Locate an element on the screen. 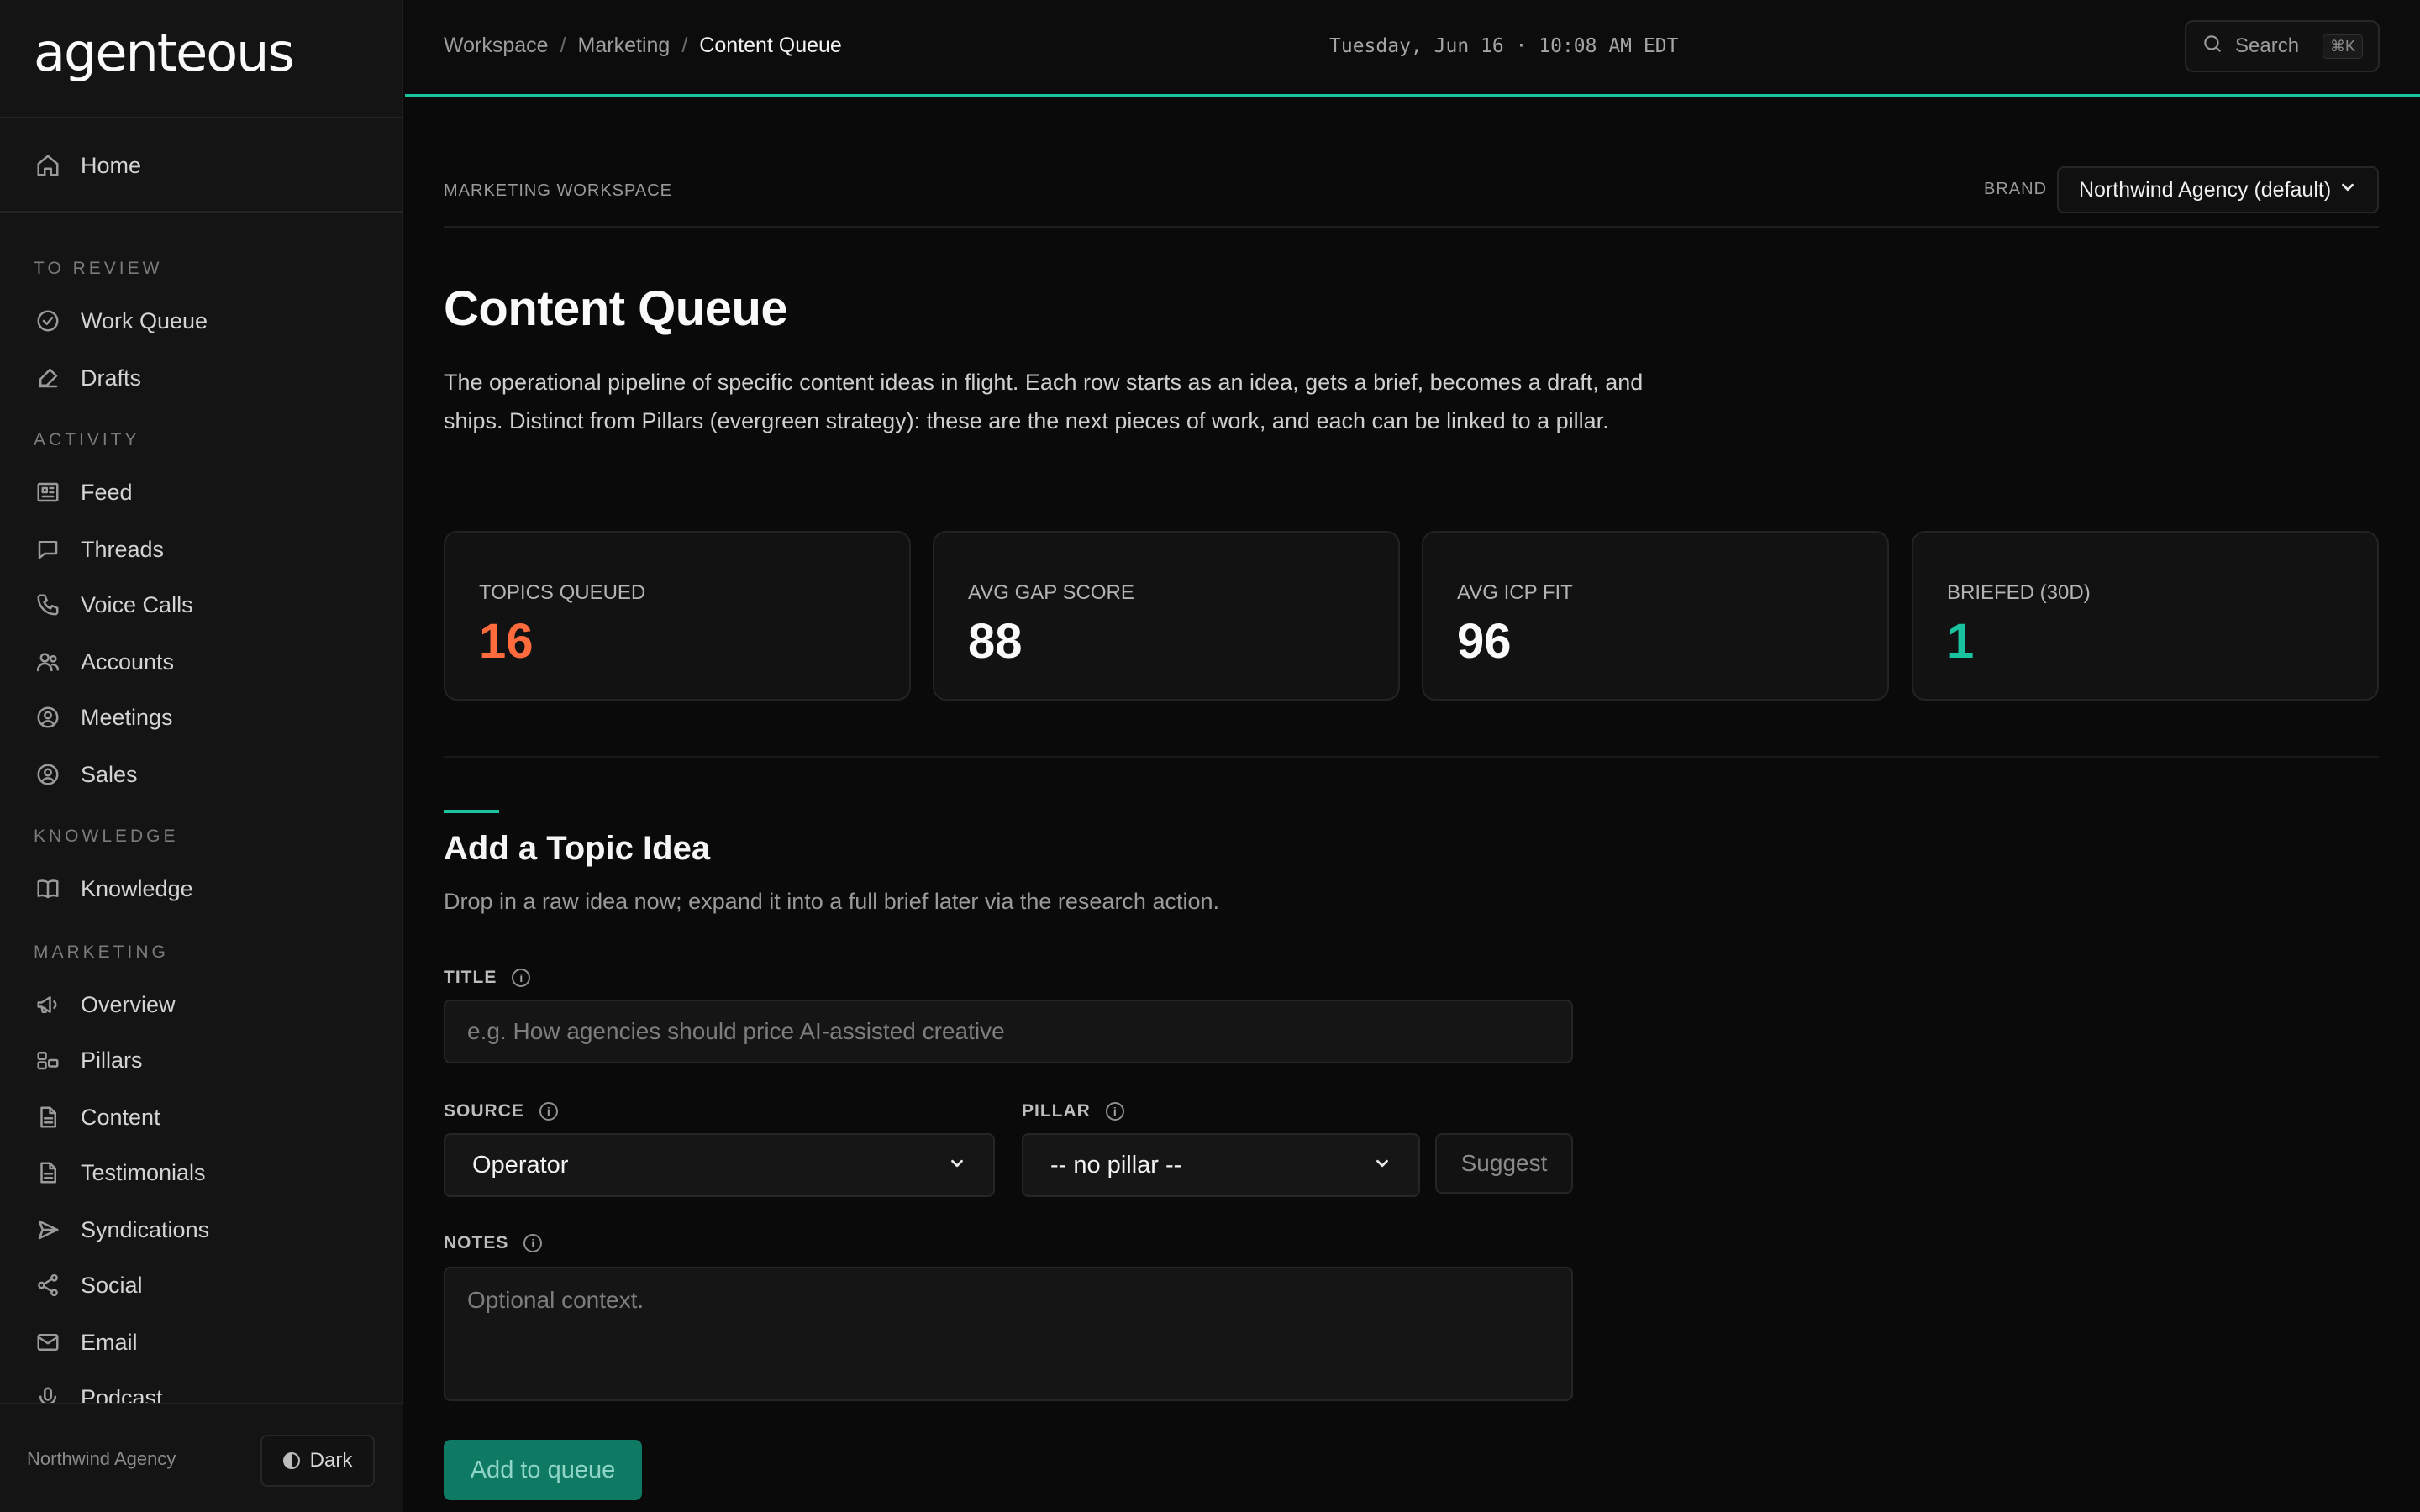 Image resolution: width=2420 pixels, height=1512 pixels. mail-icon is located at coordinates (48, 1342).